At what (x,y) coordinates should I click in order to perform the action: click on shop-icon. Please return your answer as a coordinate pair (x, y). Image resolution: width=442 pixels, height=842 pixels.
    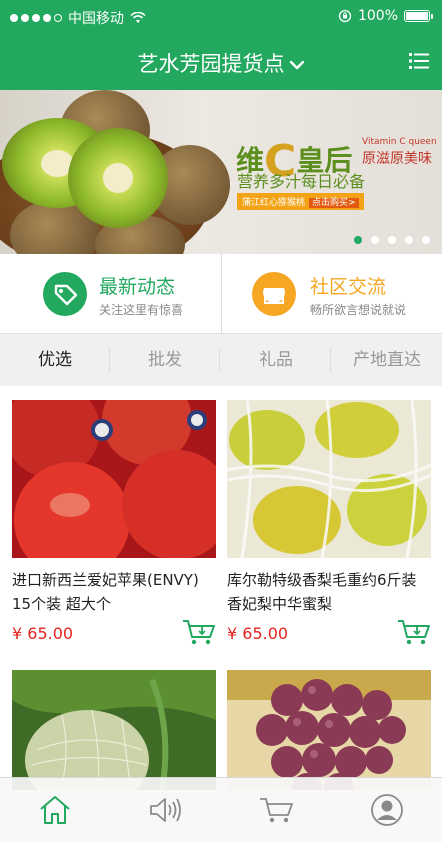
    Looking at the image, I should click on (274, 296).